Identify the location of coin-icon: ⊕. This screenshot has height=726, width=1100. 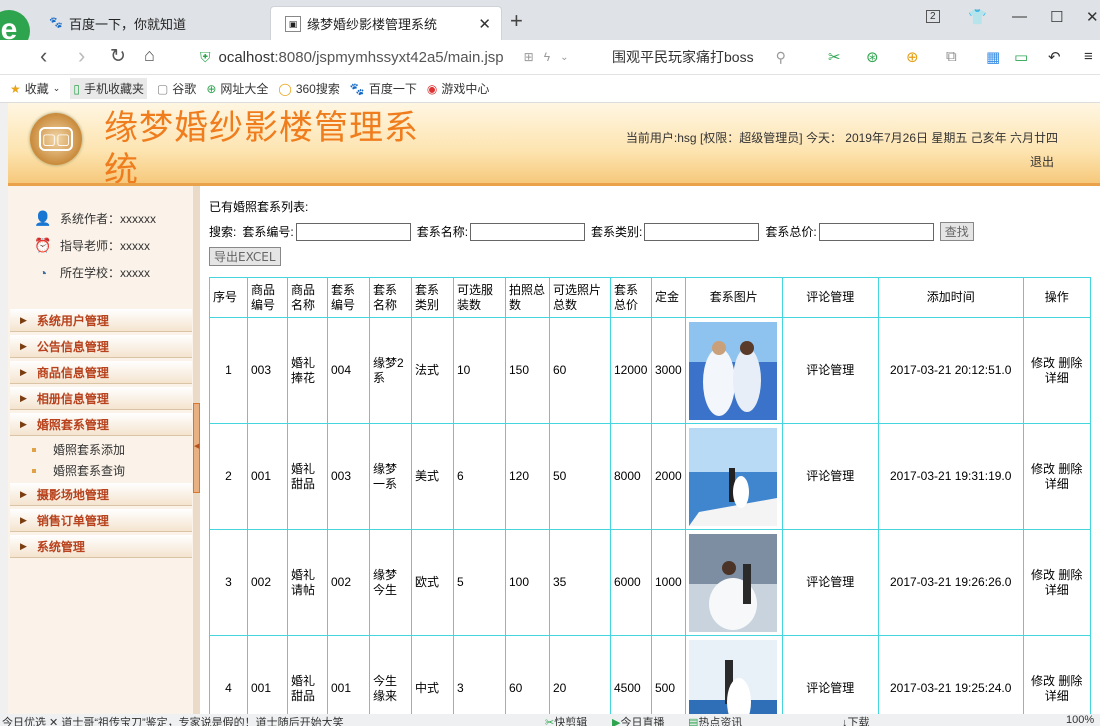
(912, 57).